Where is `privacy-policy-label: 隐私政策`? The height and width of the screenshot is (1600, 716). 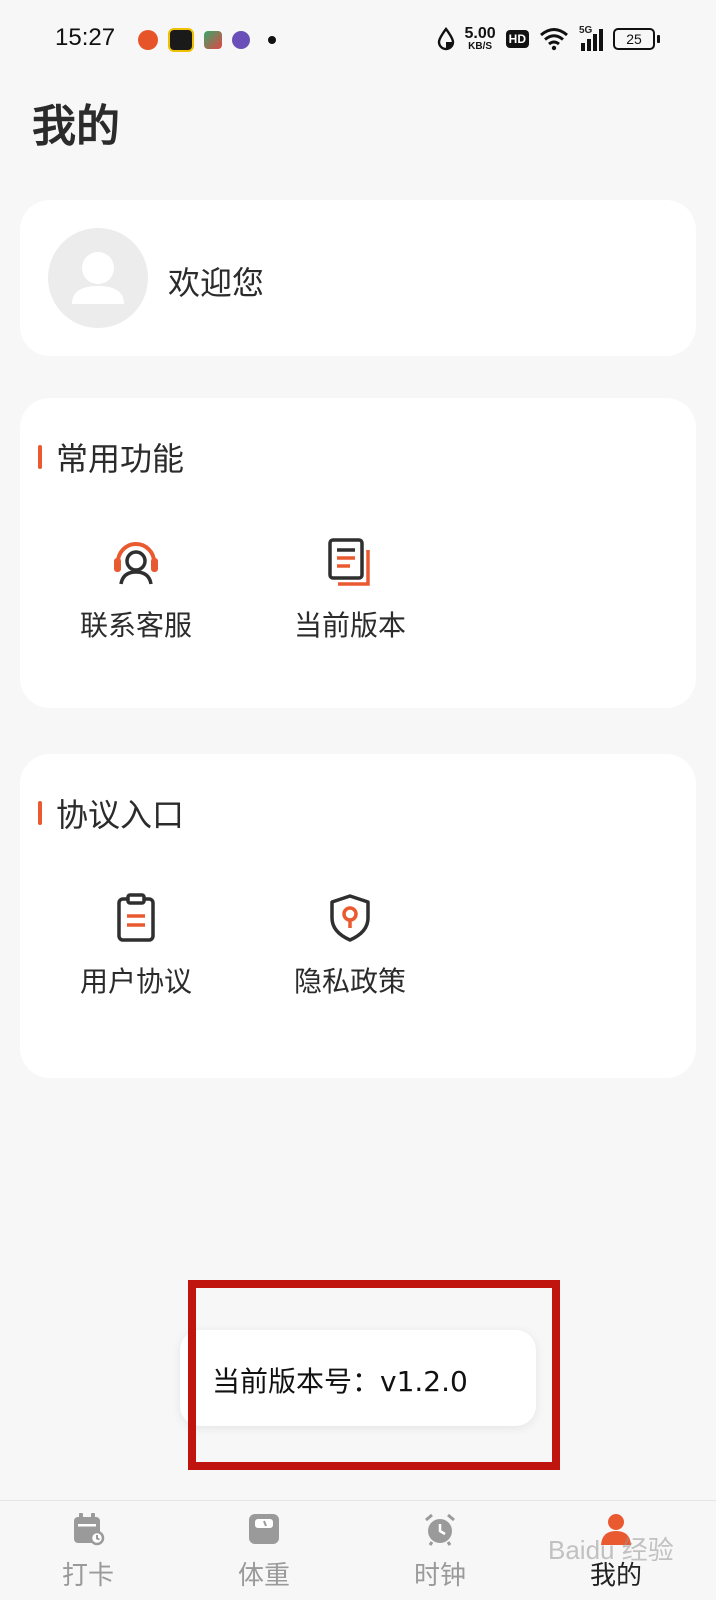 privacy-policy-label: 隐私政策 is located at coordinates (349, 981).